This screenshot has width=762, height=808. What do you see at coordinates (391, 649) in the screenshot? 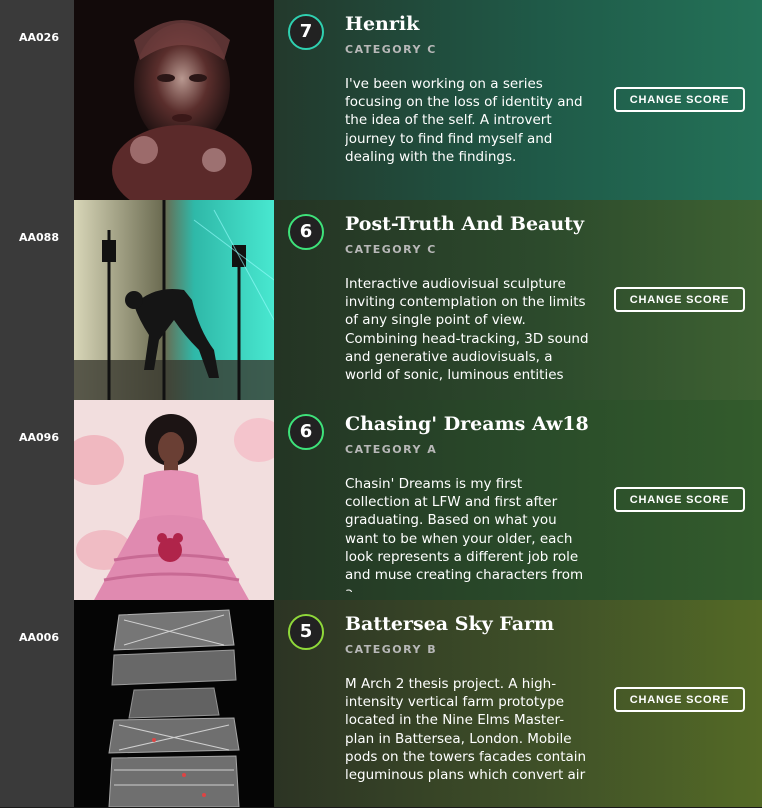
I see `submission-category: CATEGORY B` at bounding box center [391, 649].